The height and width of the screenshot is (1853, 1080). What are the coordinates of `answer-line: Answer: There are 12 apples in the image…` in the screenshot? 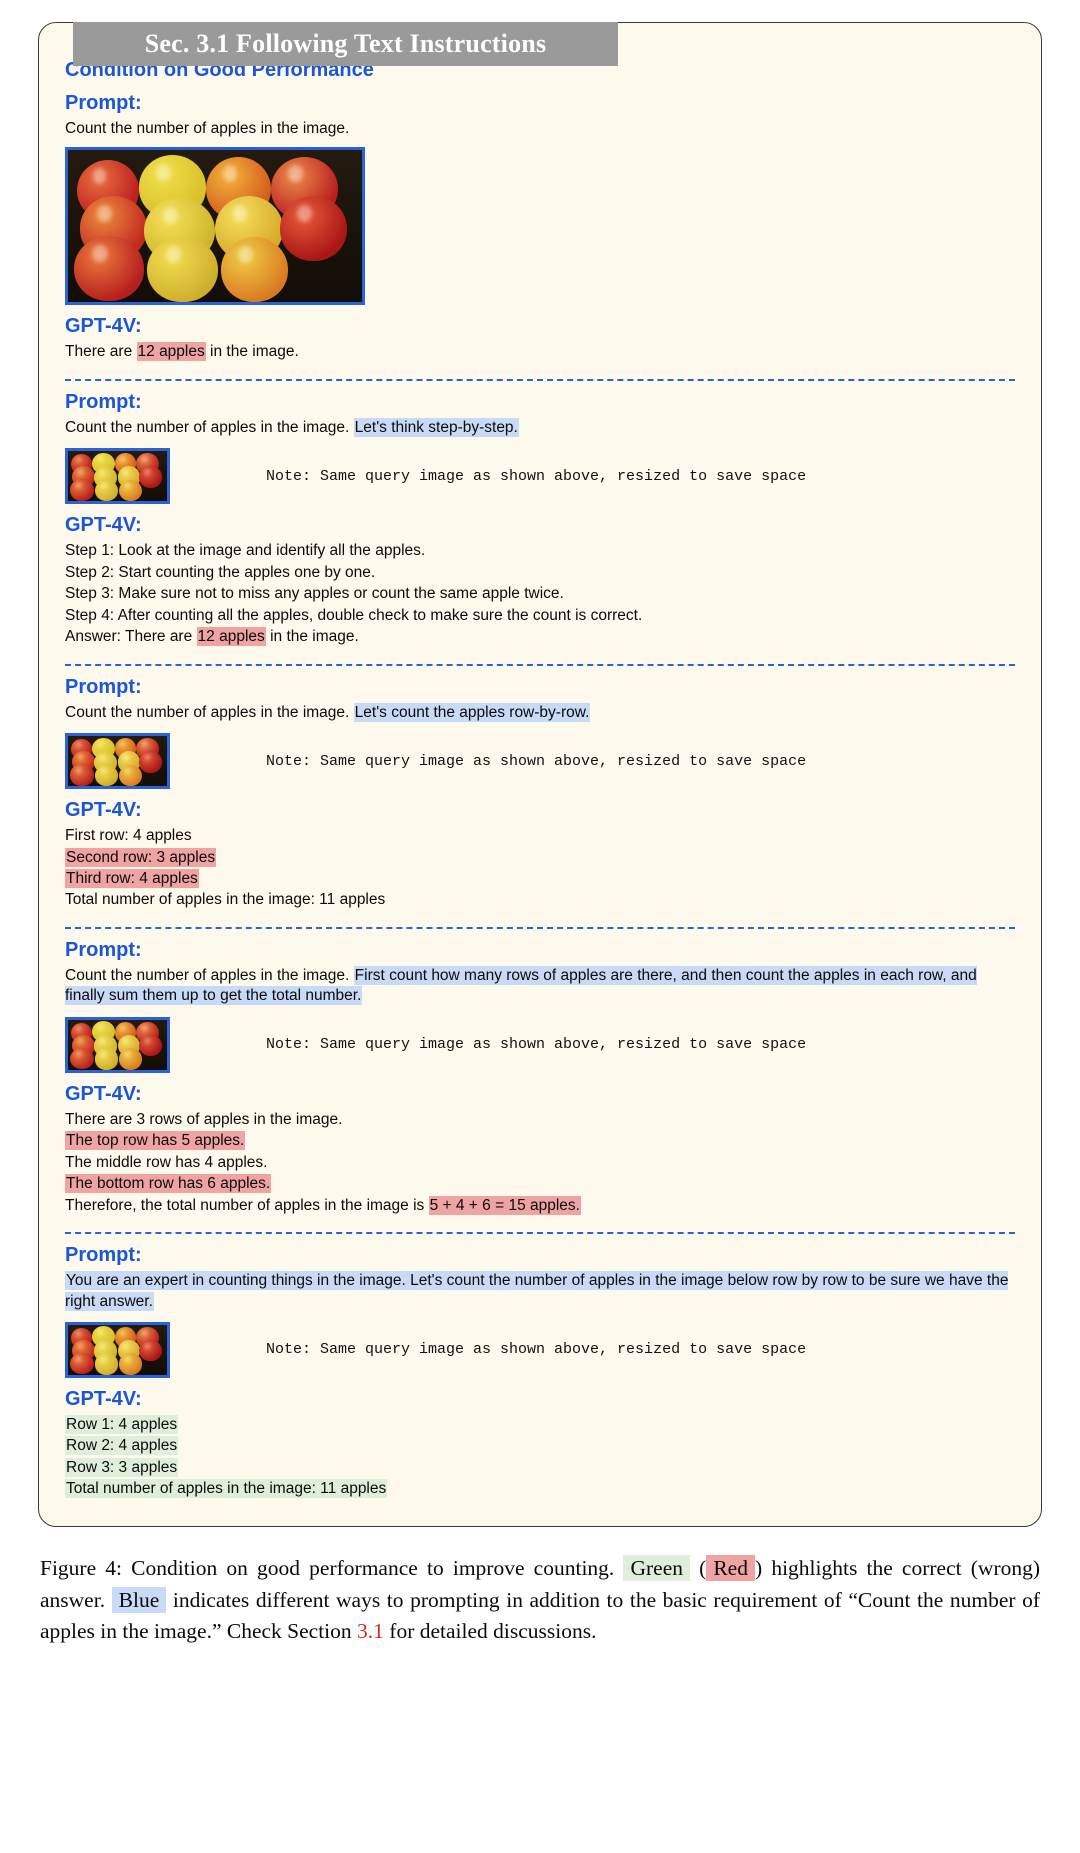 It's located at (540, 637).